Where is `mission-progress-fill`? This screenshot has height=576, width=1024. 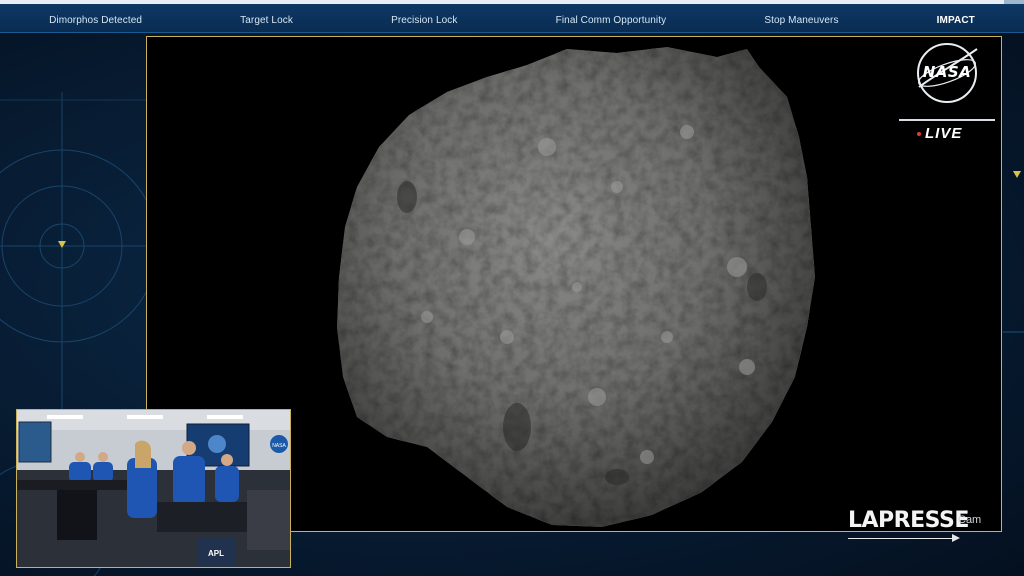
mission-progress-fill is located at coordinates (502, 2).